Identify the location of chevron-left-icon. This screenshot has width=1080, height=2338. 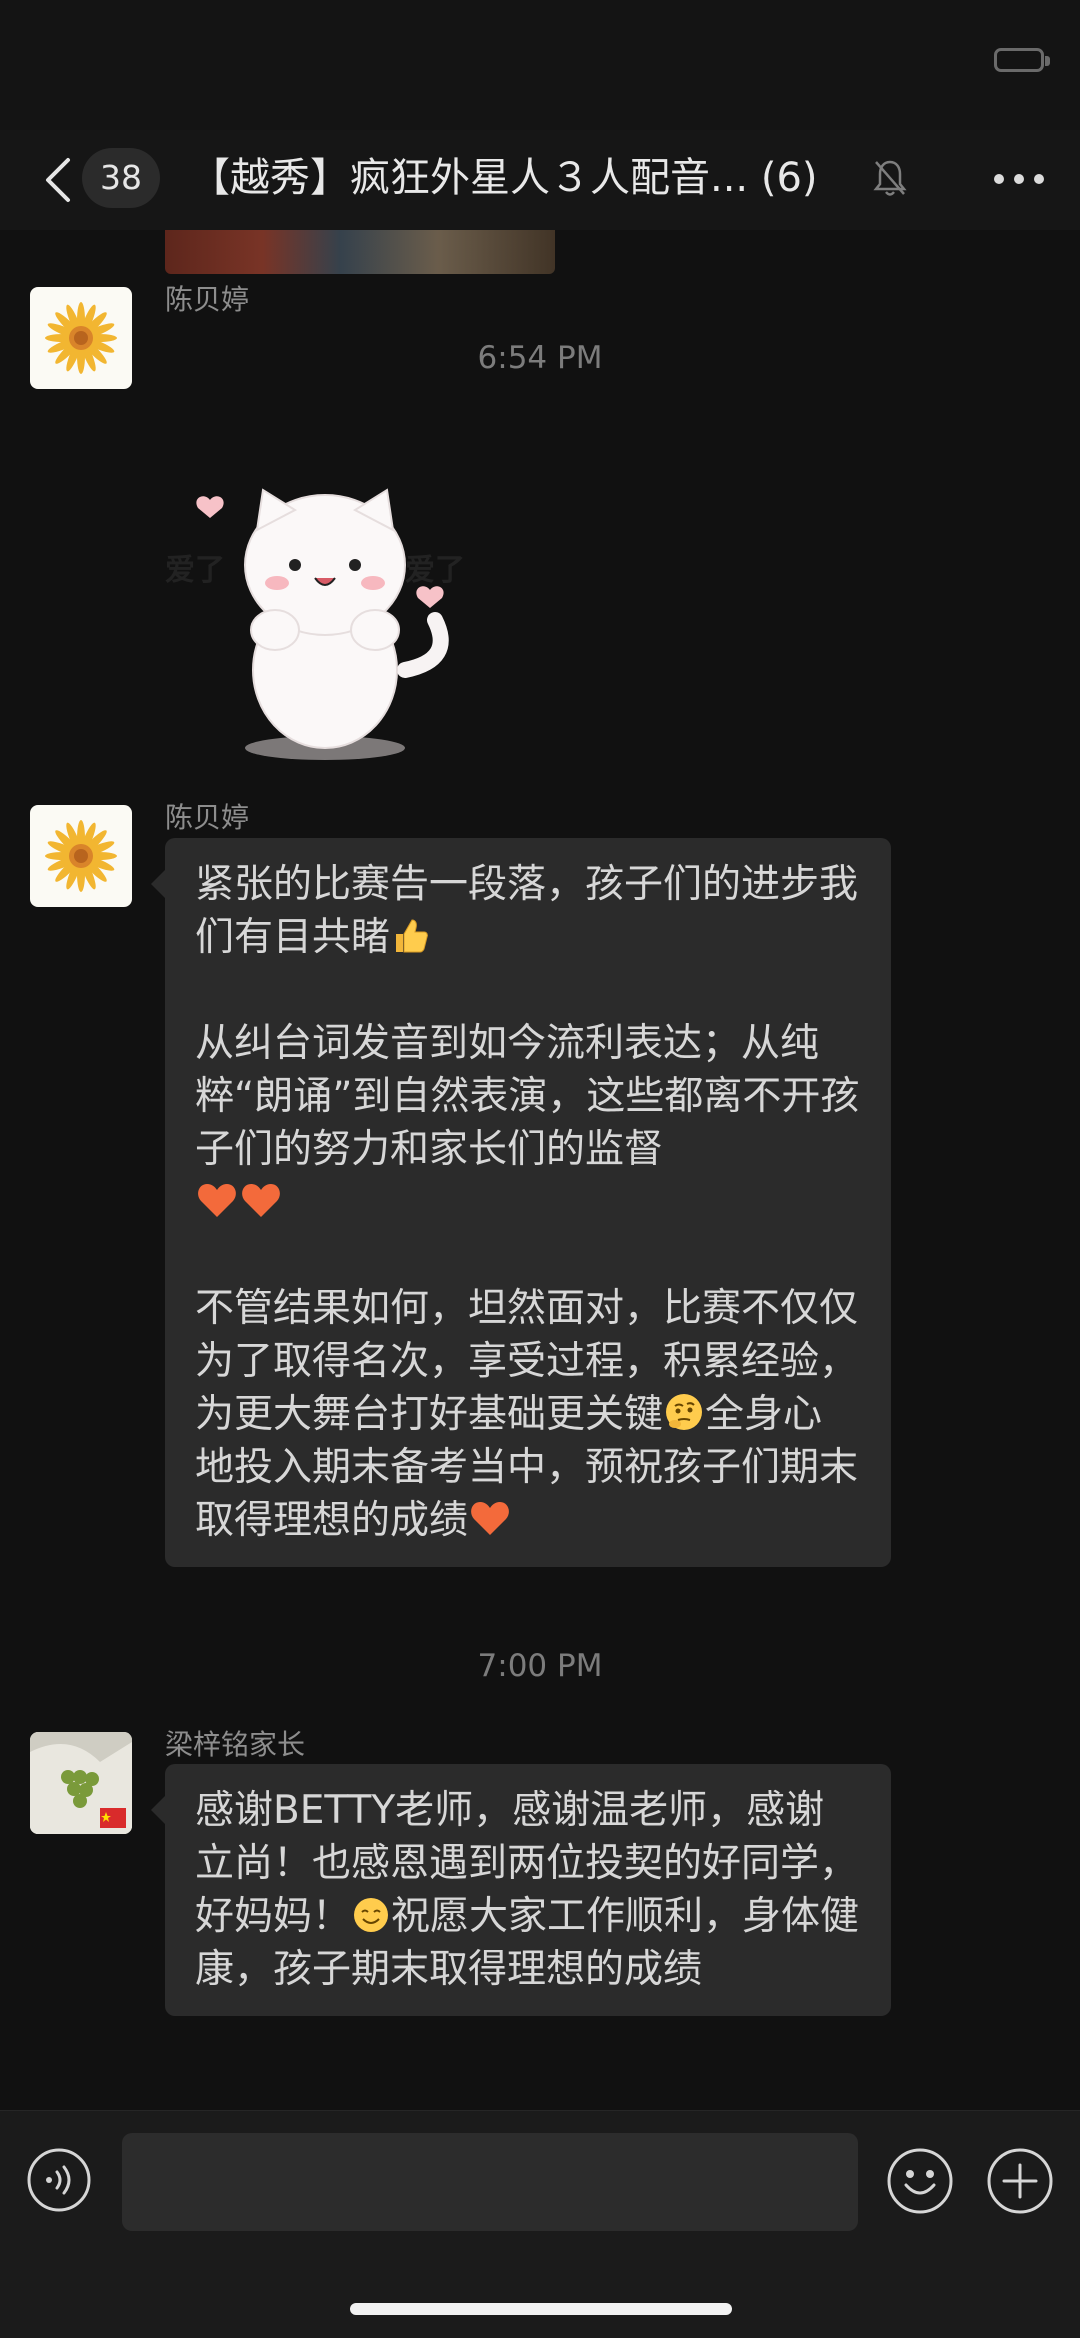
(60, 180).